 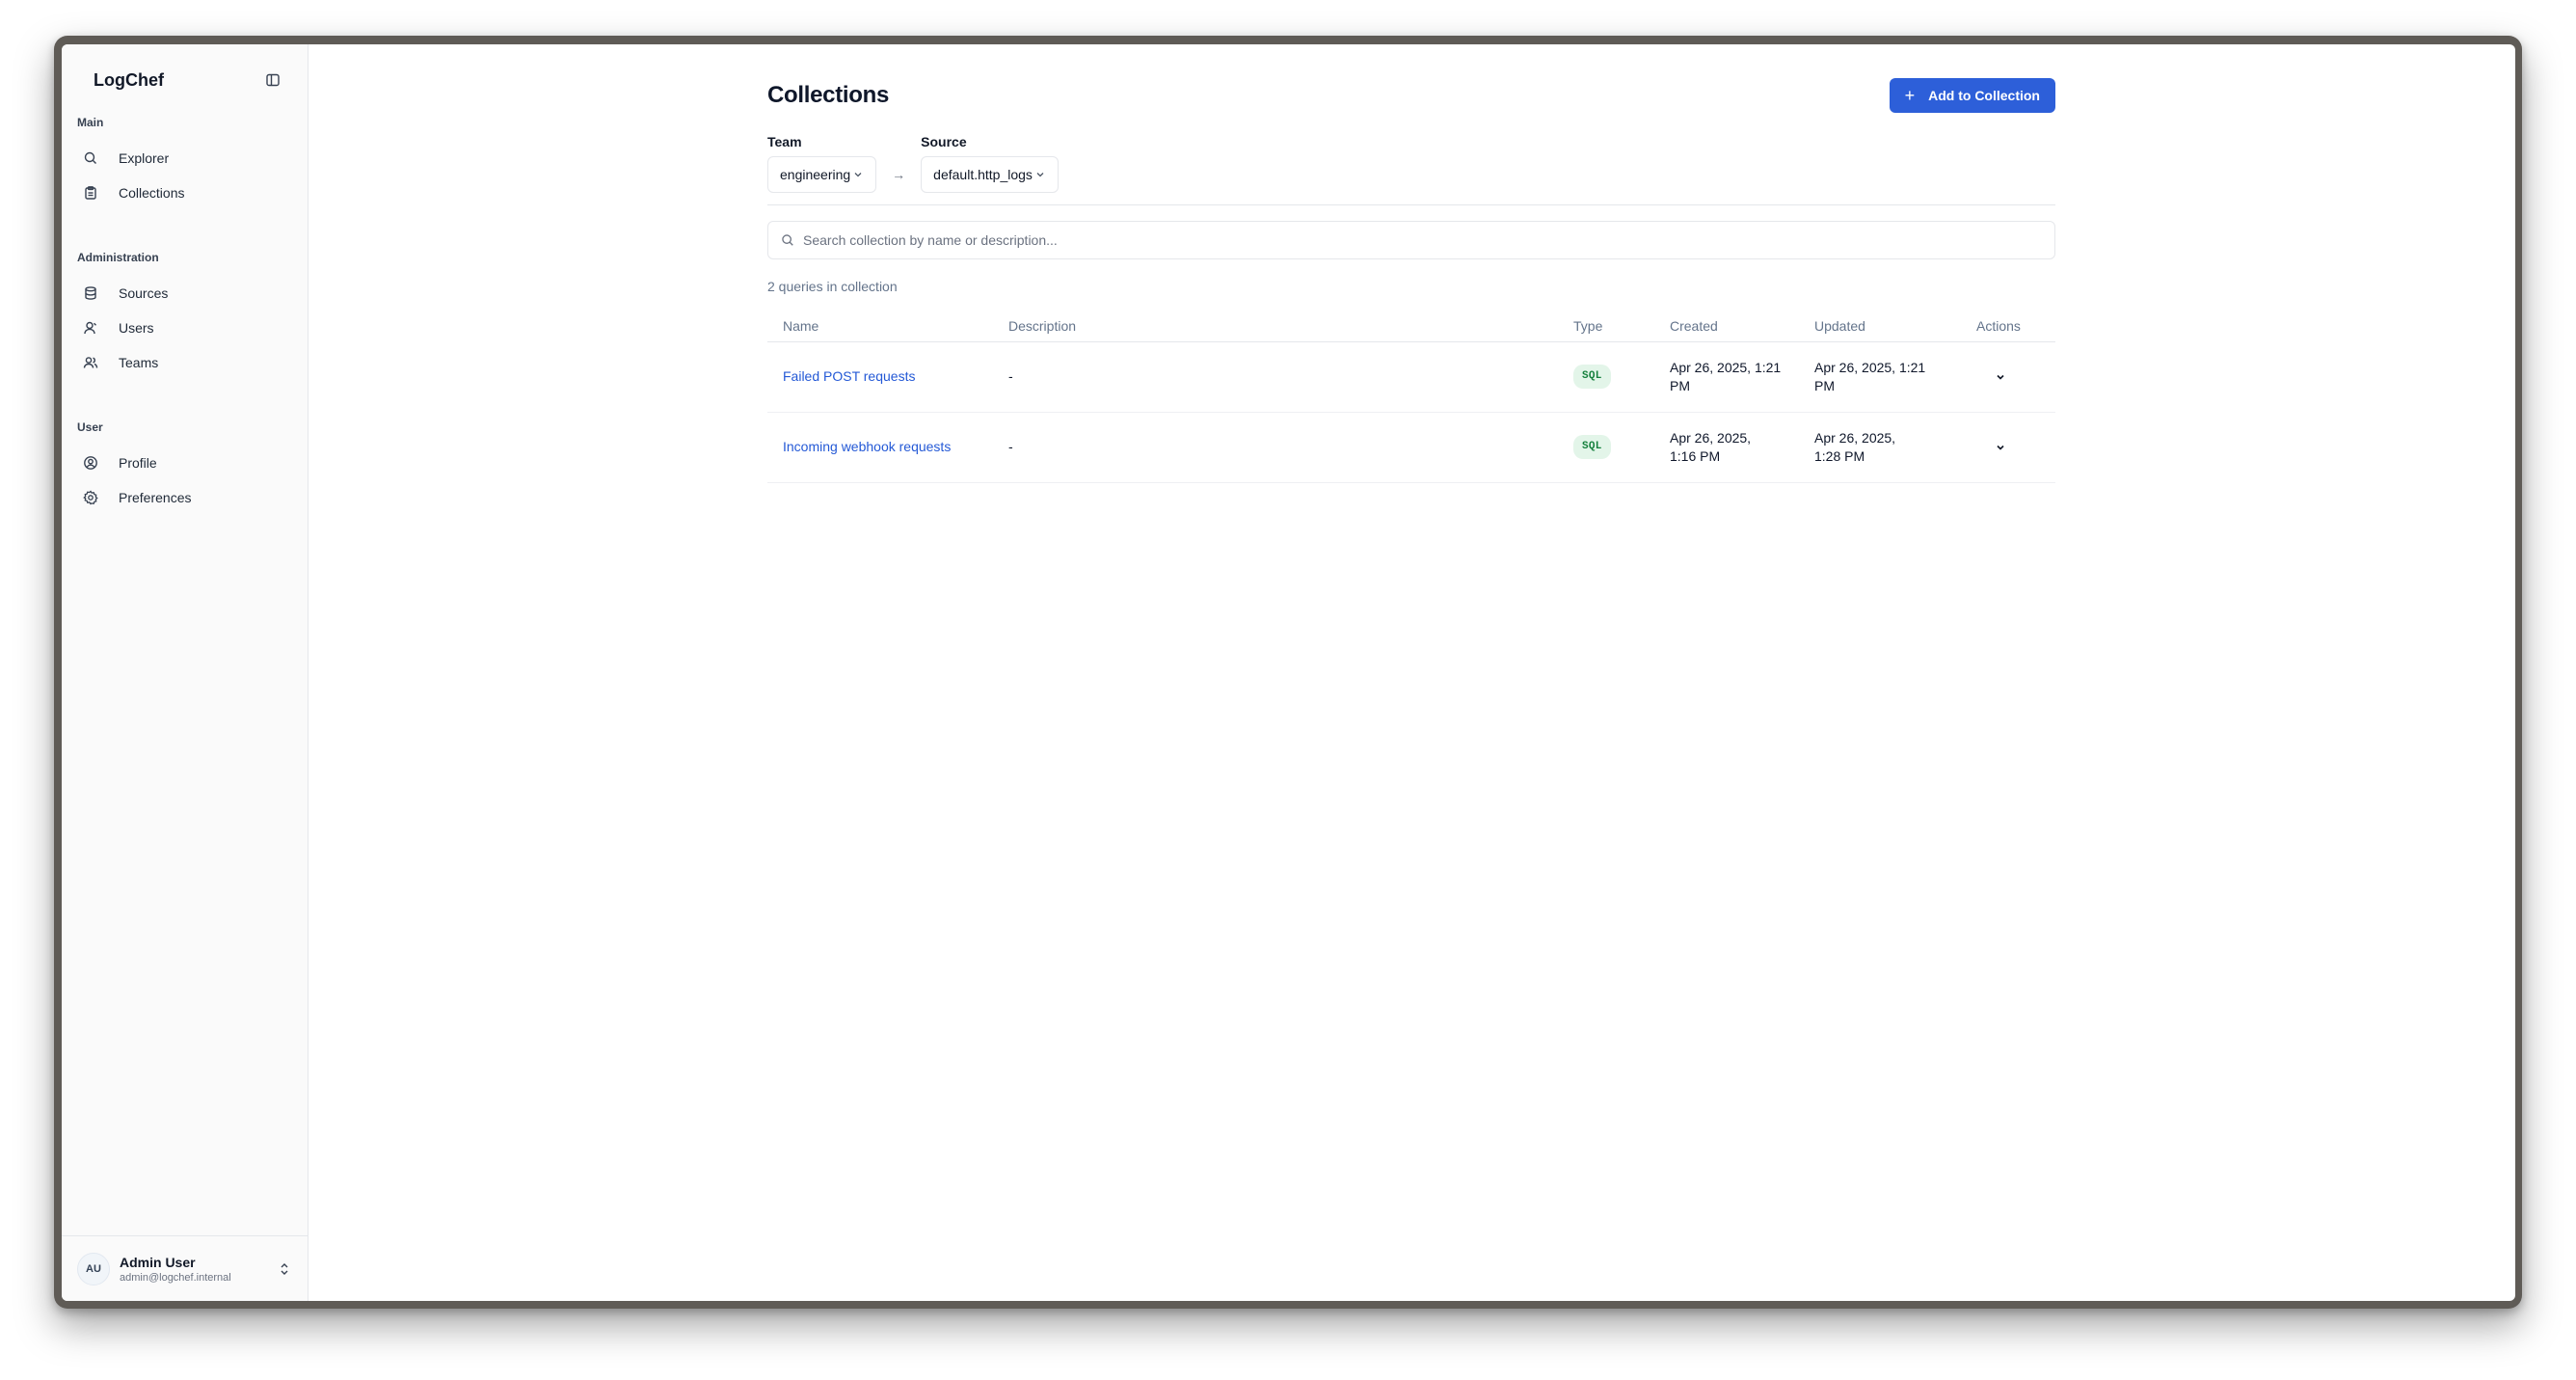 I want to click on user-info: Admin User admin@logchef.internal, so click(x=199, y=1269).